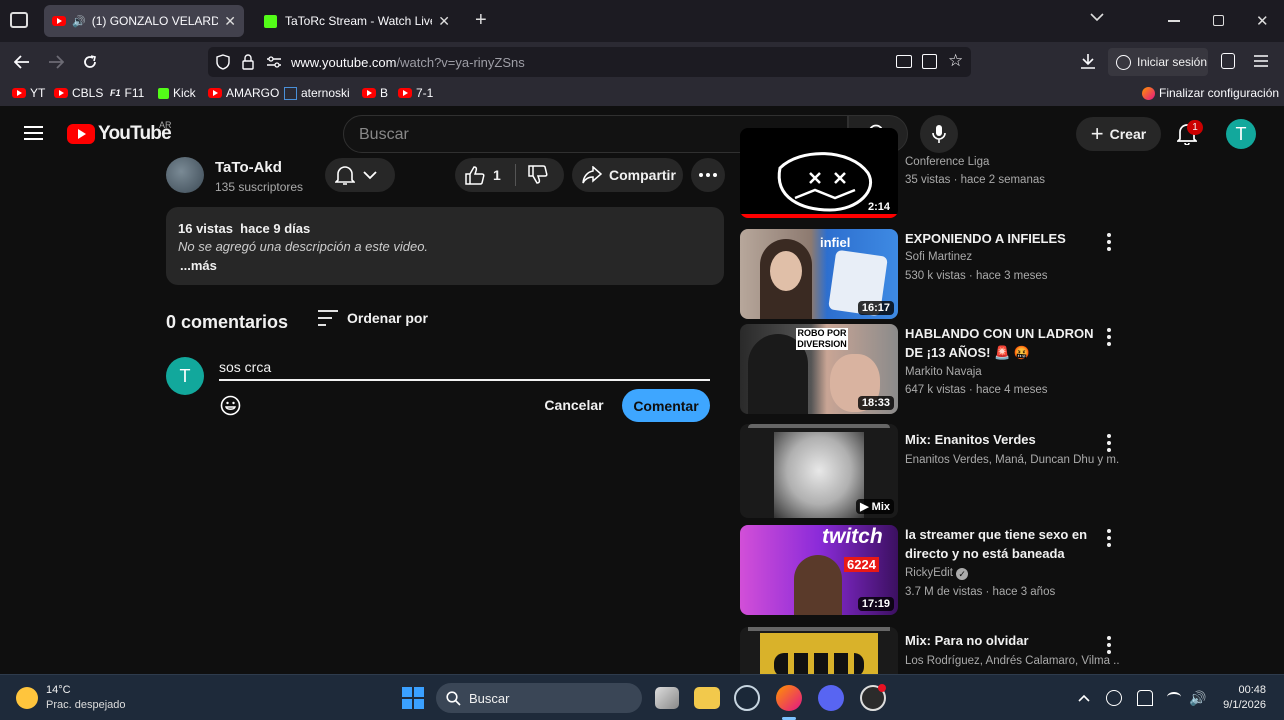 This screenshot has width=1284, height=720. What do you see at coordinates (1228, 61) in the screenshot?
I see `extensions-icon` at bounding box center [1228, 61].